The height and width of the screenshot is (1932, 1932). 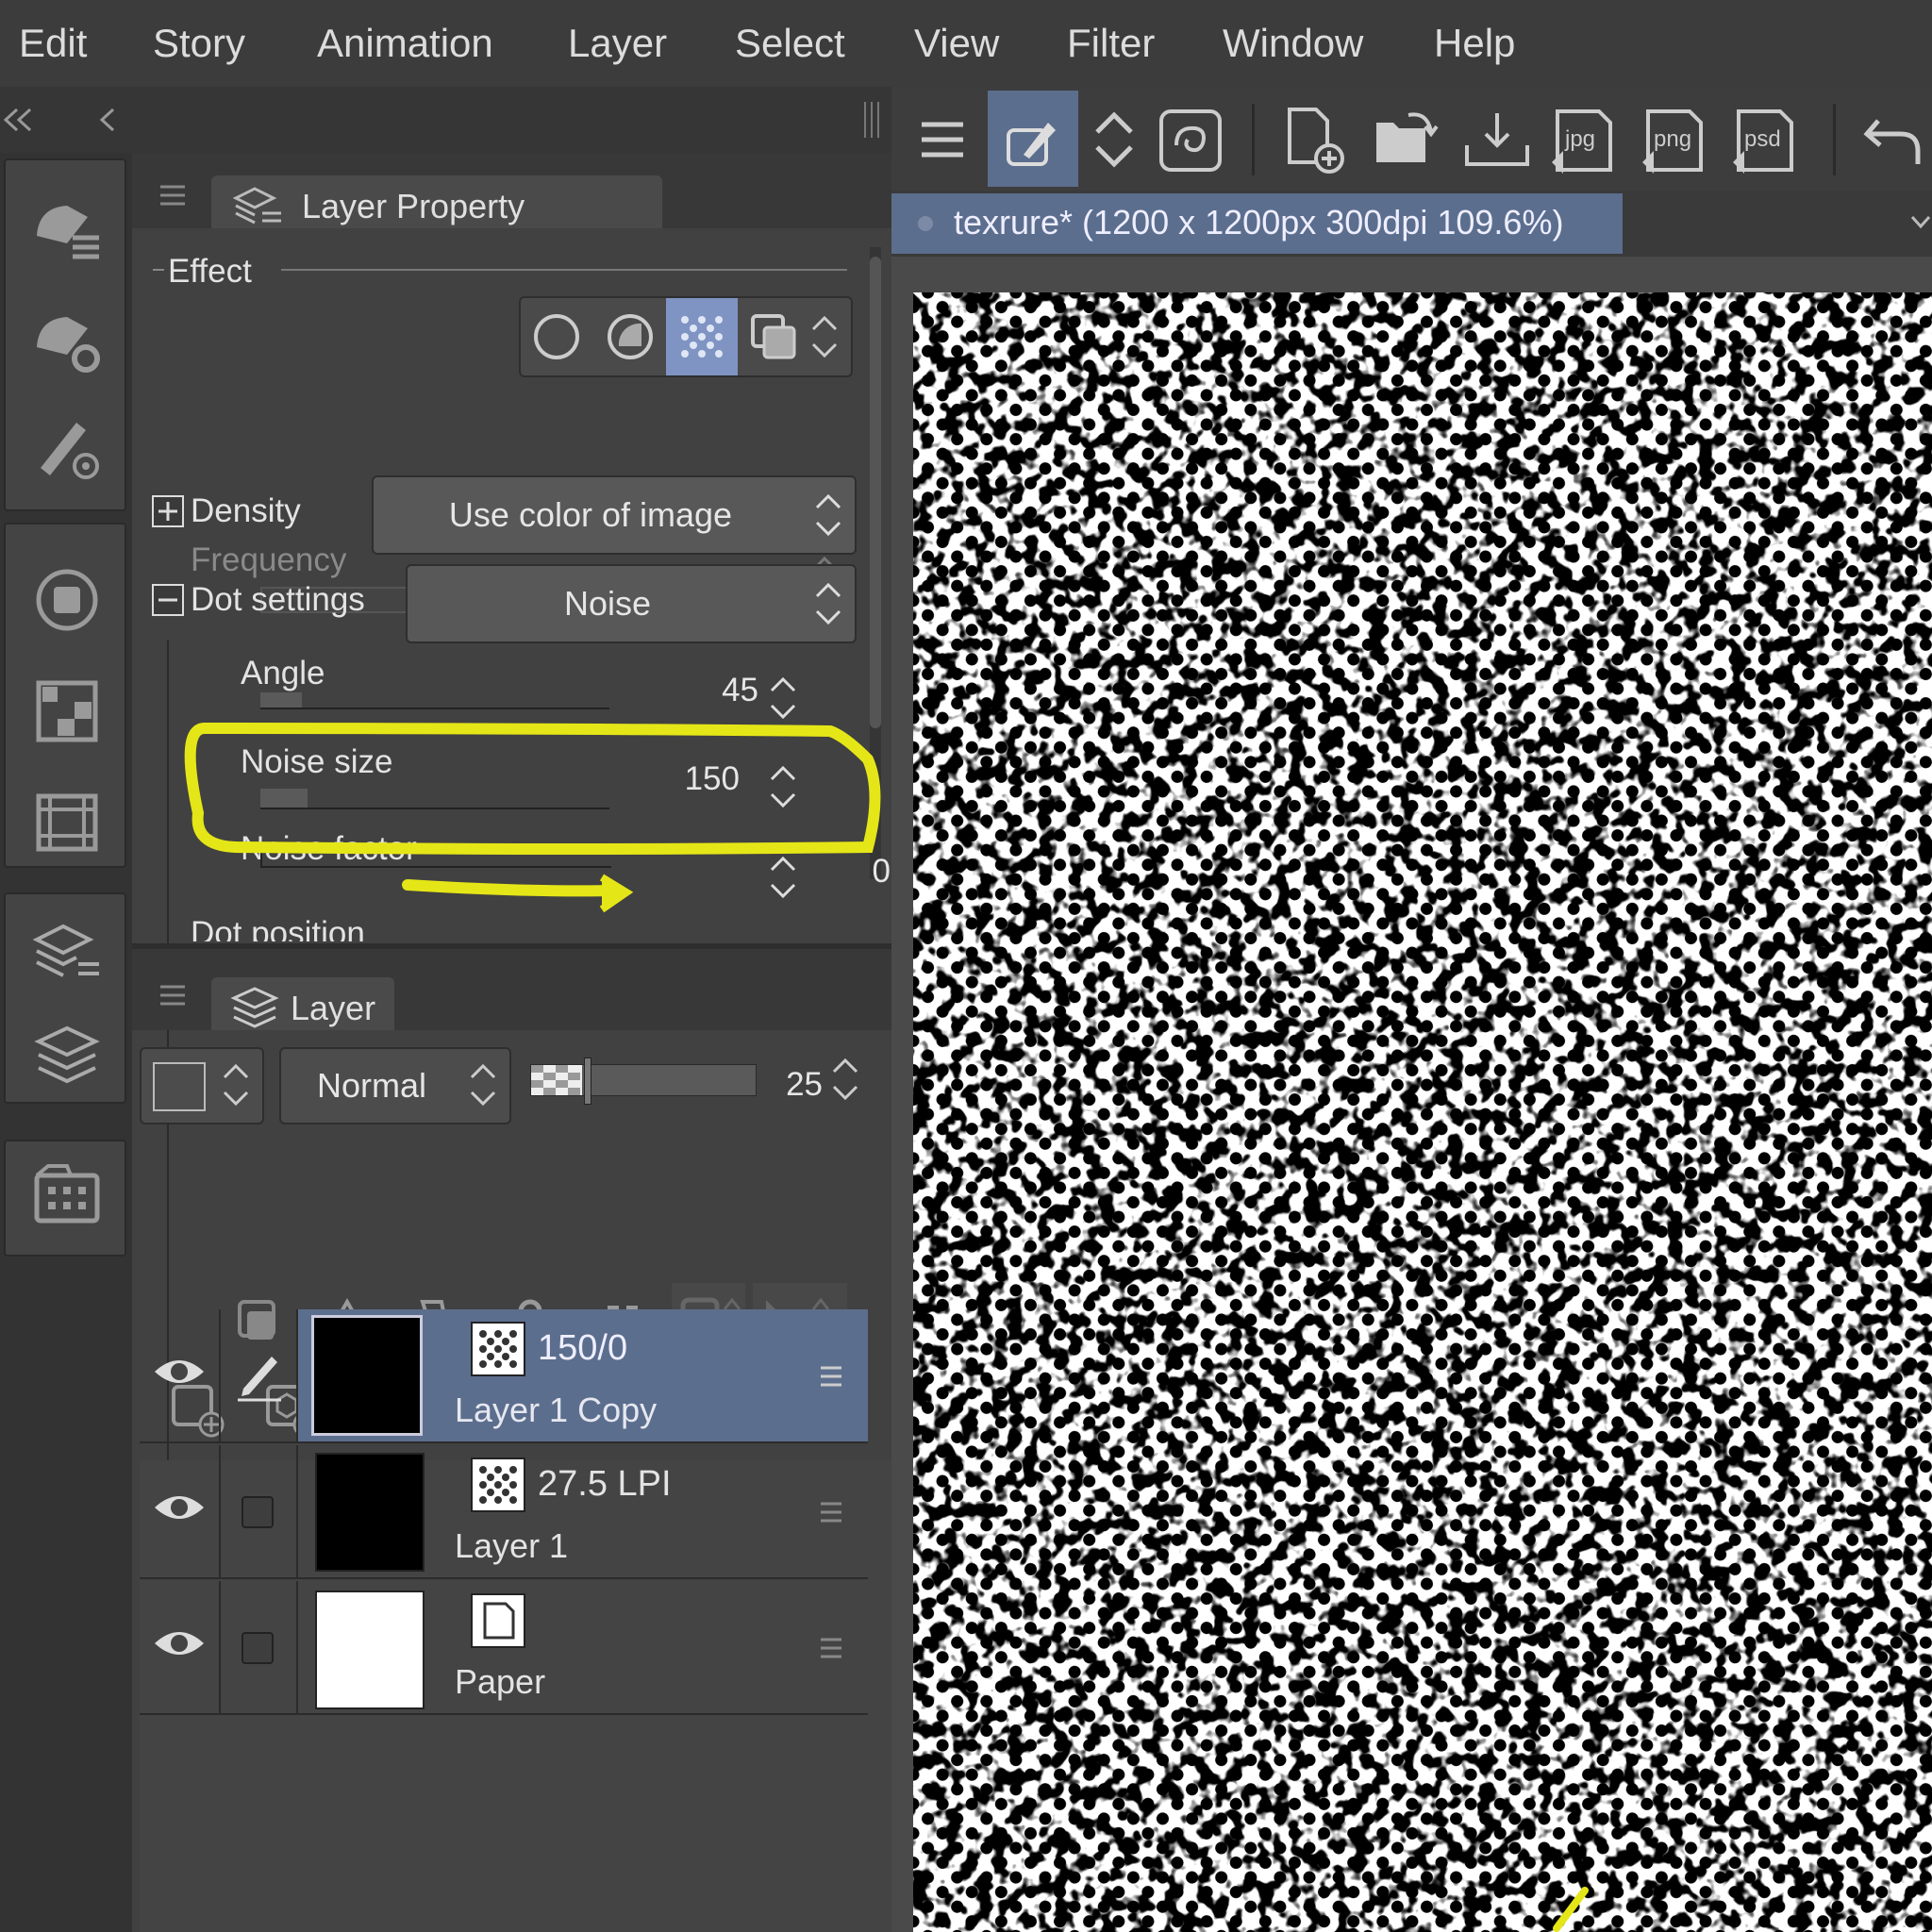 I want to click on tool-group-materials, so click(x=65, y=1199).